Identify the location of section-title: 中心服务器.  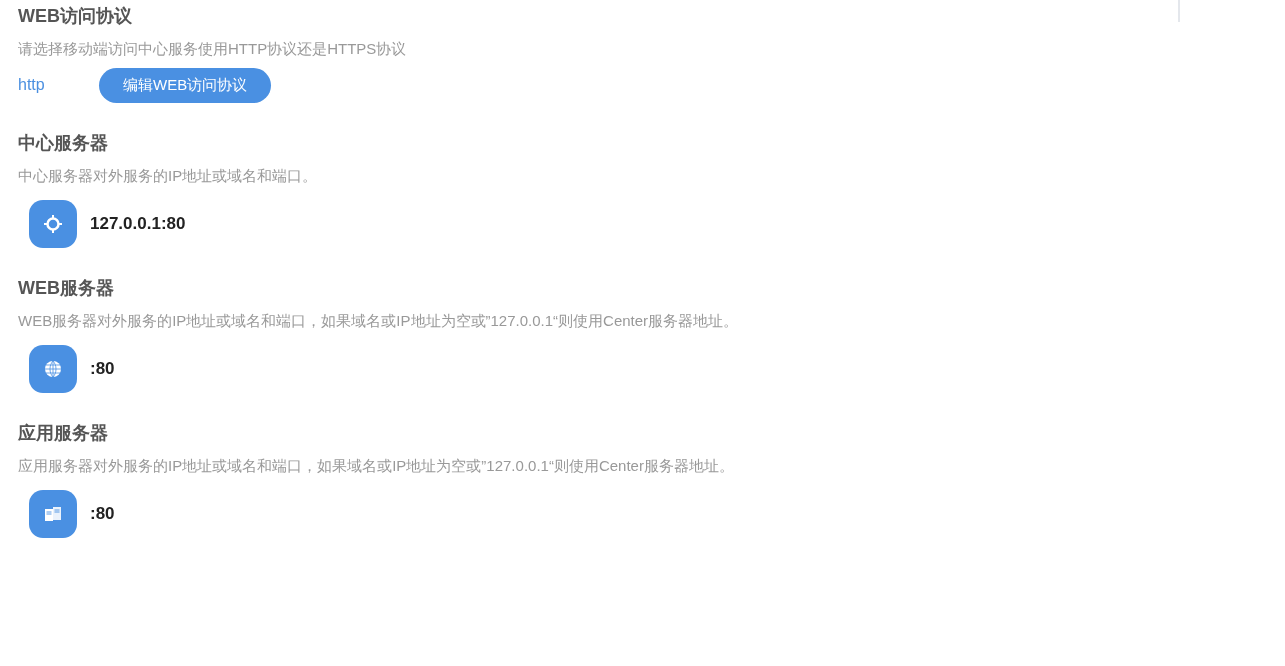
(63, 143).